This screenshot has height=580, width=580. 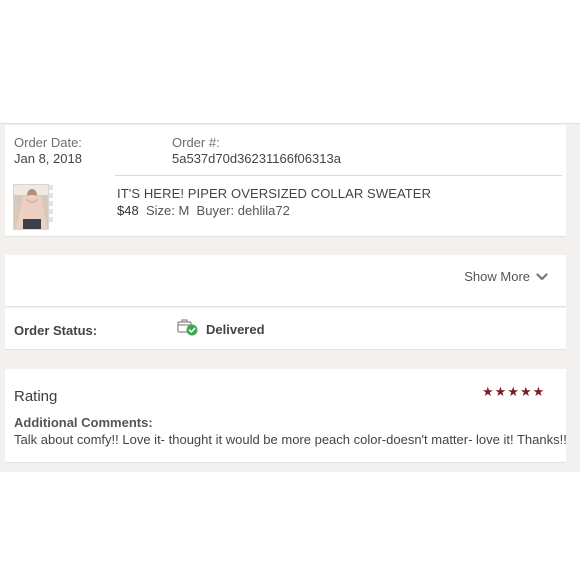 I want to click on item-buyer-label: Buyer:, so click(x=215, y=210).